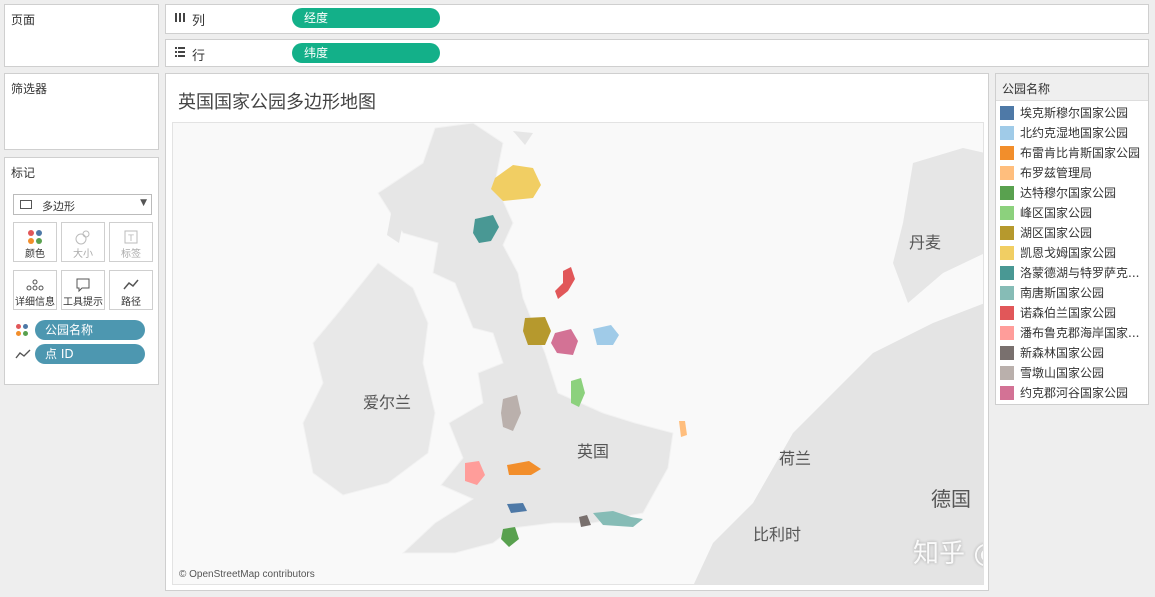 The width and height of the screenshot is (1155, 597). Describe the element at coordinates (657, 19) in the screenshot. I see `columns-shelf: 列 经度` at that location.